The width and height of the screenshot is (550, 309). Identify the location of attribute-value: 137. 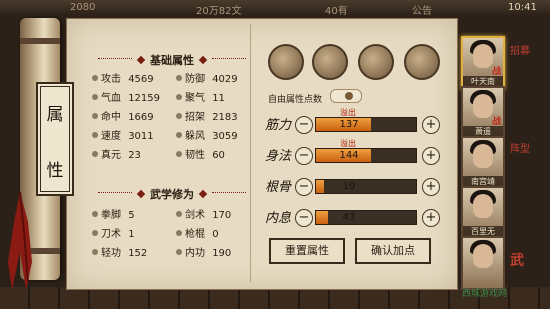
(349, 124).